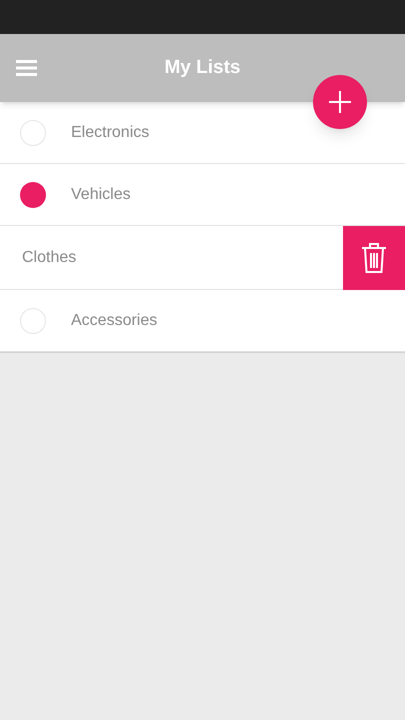 Image resolution: width=405 pixels, height=720 pixels. What do you see at coordinates (114, 320) in the screenshot?
I see `list-label: Accessories` at bounding box center [114, 320].